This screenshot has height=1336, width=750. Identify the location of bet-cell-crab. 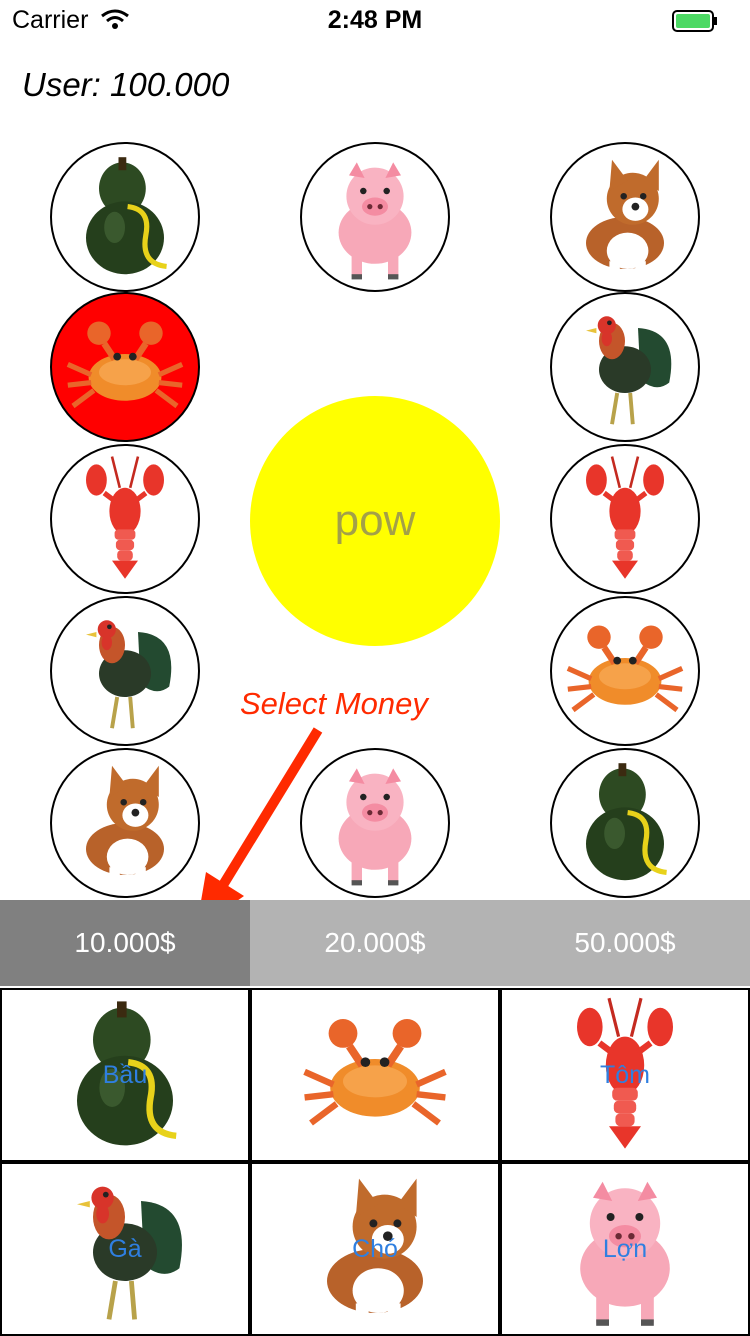
(375, 1075).